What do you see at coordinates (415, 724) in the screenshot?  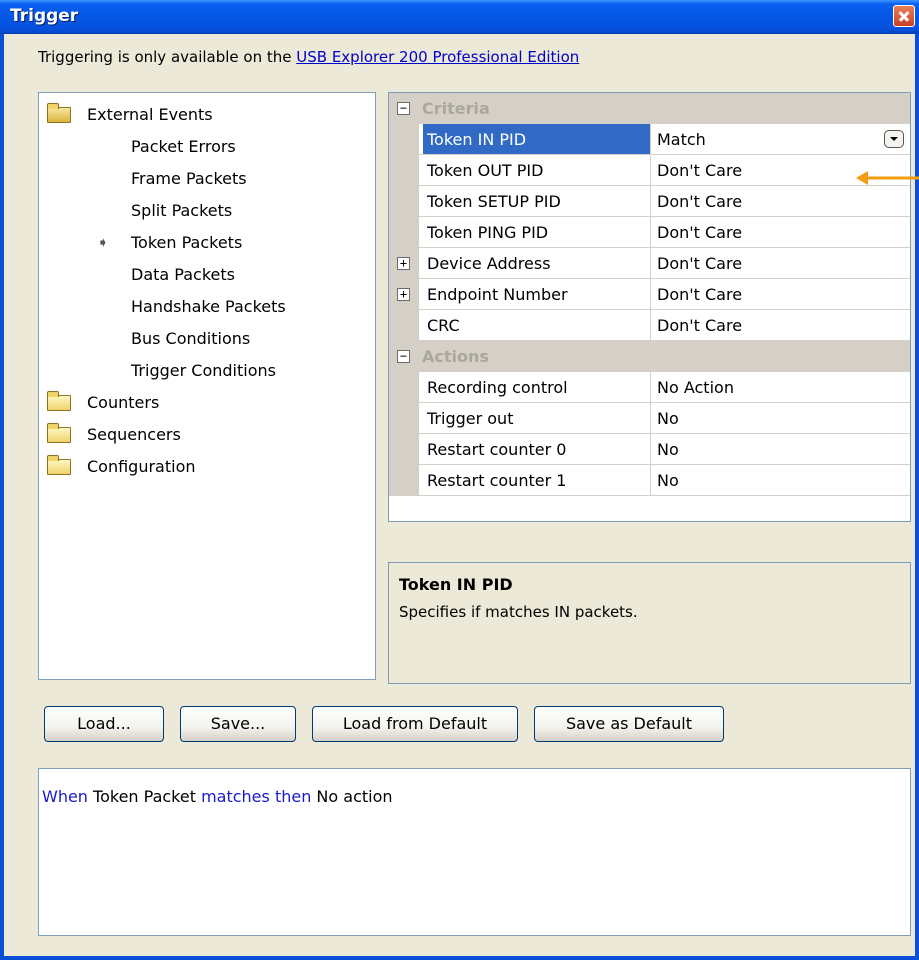 I see `load-from-default-button: Load from Default` at bounding box center [415, 724].